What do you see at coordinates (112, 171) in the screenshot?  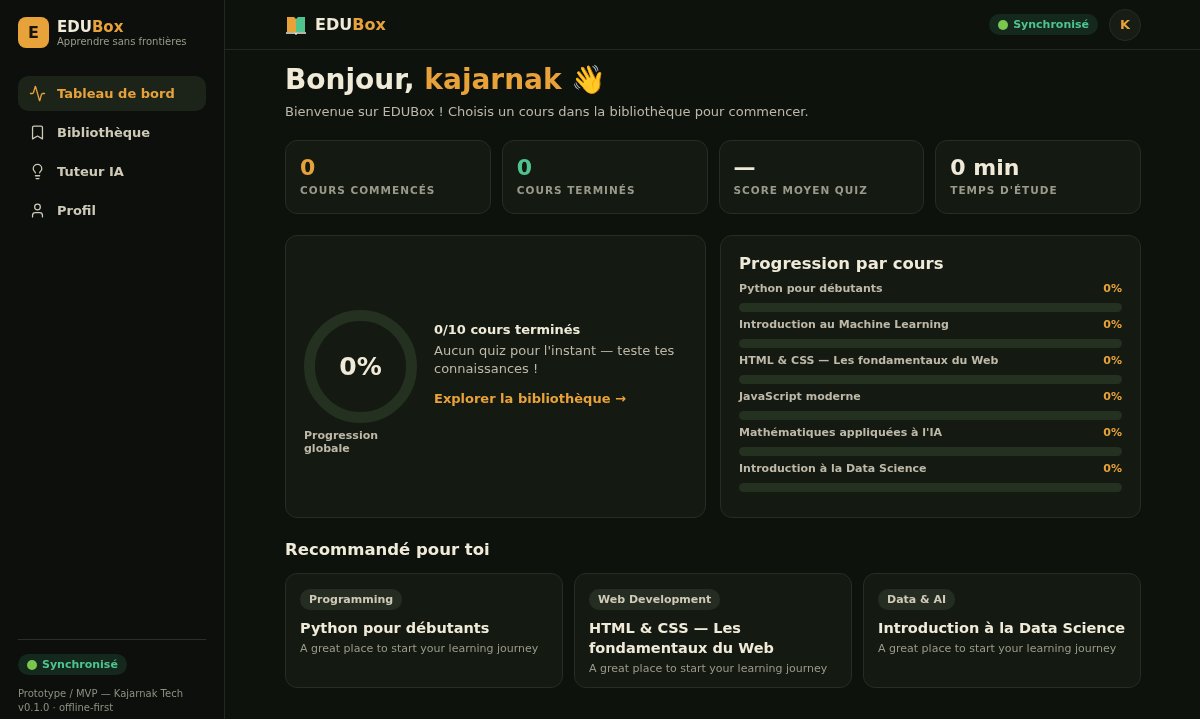 I see `nav-item: Tuteur IA` at bounding box center [112, 171].